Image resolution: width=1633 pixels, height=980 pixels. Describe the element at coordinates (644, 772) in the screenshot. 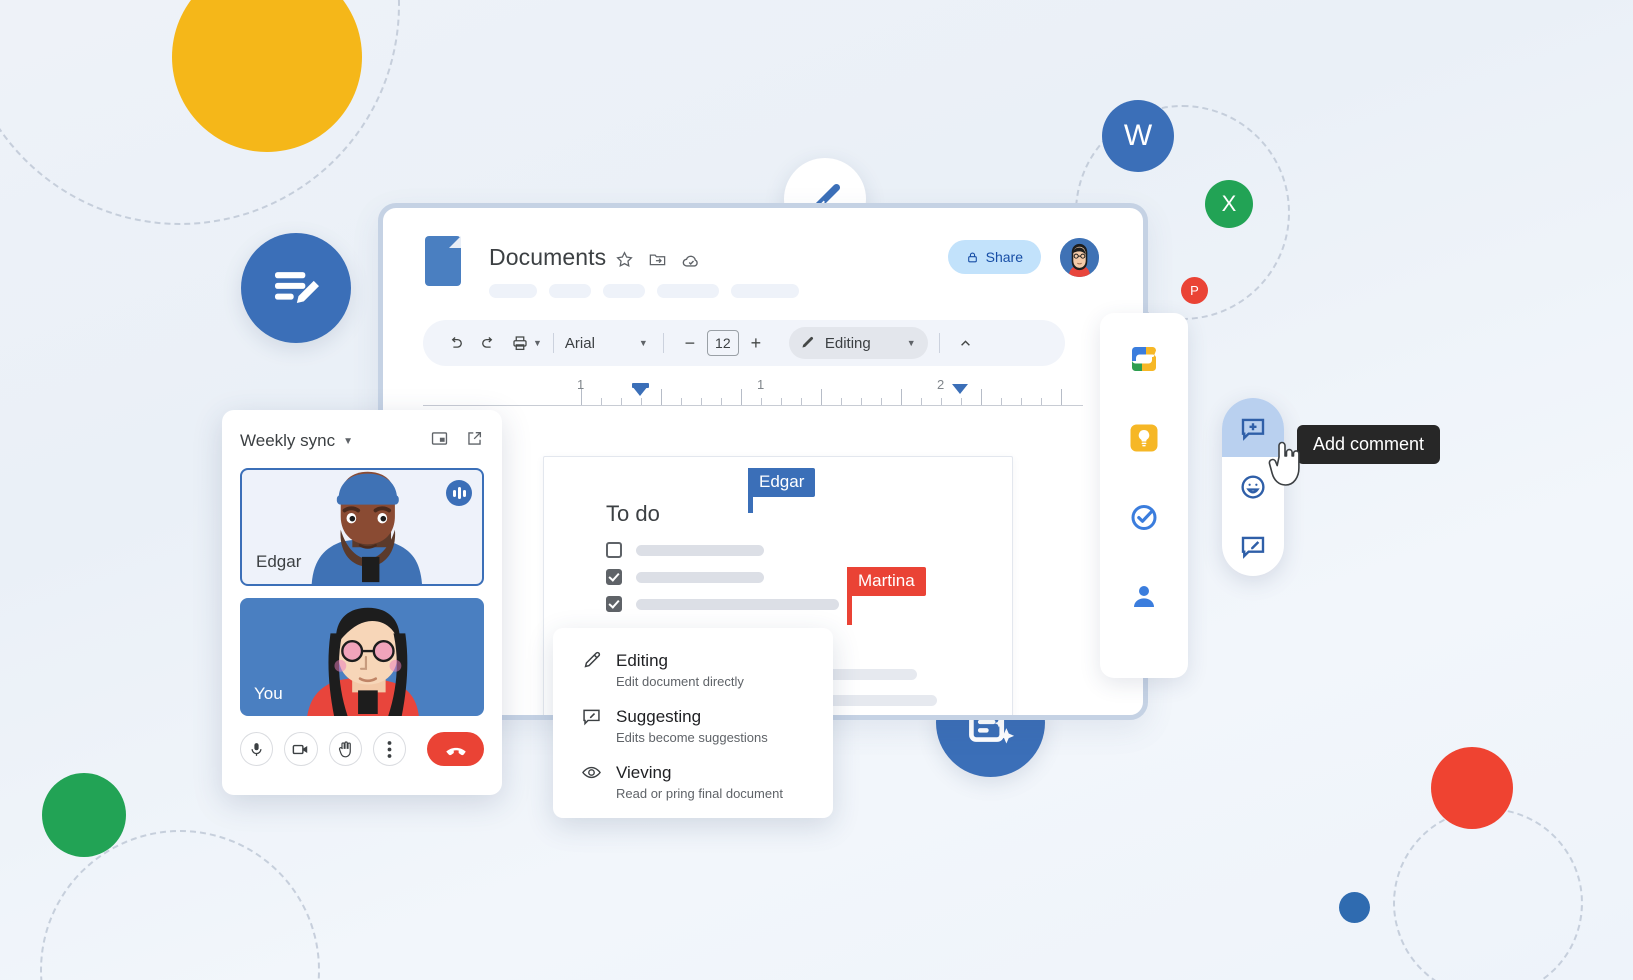

I see `mode-title: Vieving` at that location.